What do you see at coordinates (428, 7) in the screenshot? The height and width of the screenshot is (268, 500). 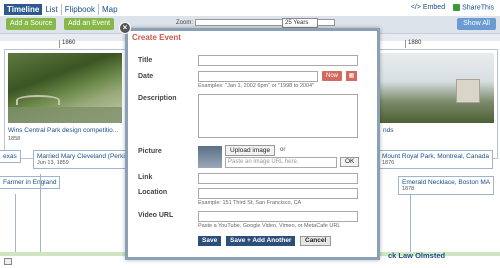 I see `embed-link: </> Embed` at bounding box center [428, 7].